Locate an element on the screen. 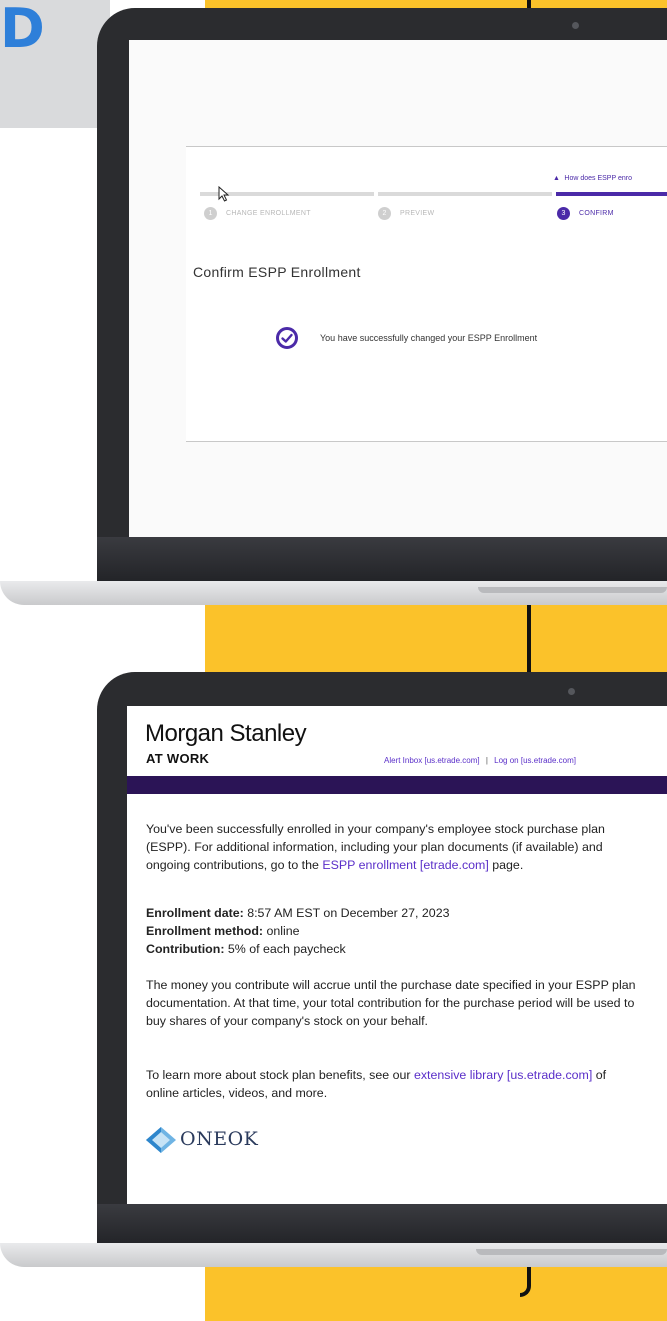 This screenshot has width=667, height=1321. check-circle-icon is located at coordinates (287, 338).